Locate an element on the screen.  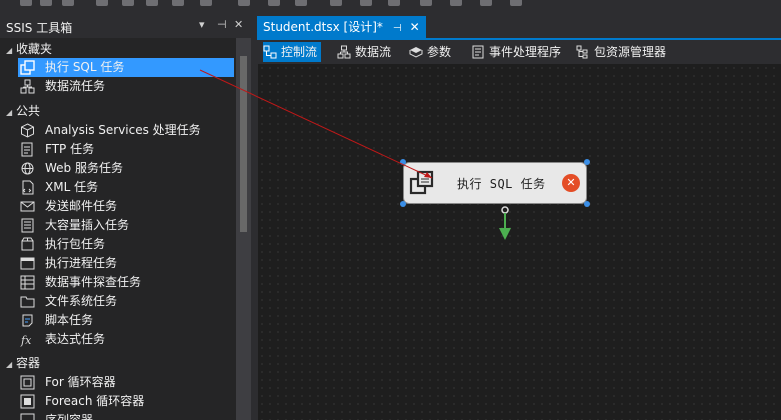
execute-sql-task-box: 执行 SQL 任务 ✕ is located at coordinates (495, 183).